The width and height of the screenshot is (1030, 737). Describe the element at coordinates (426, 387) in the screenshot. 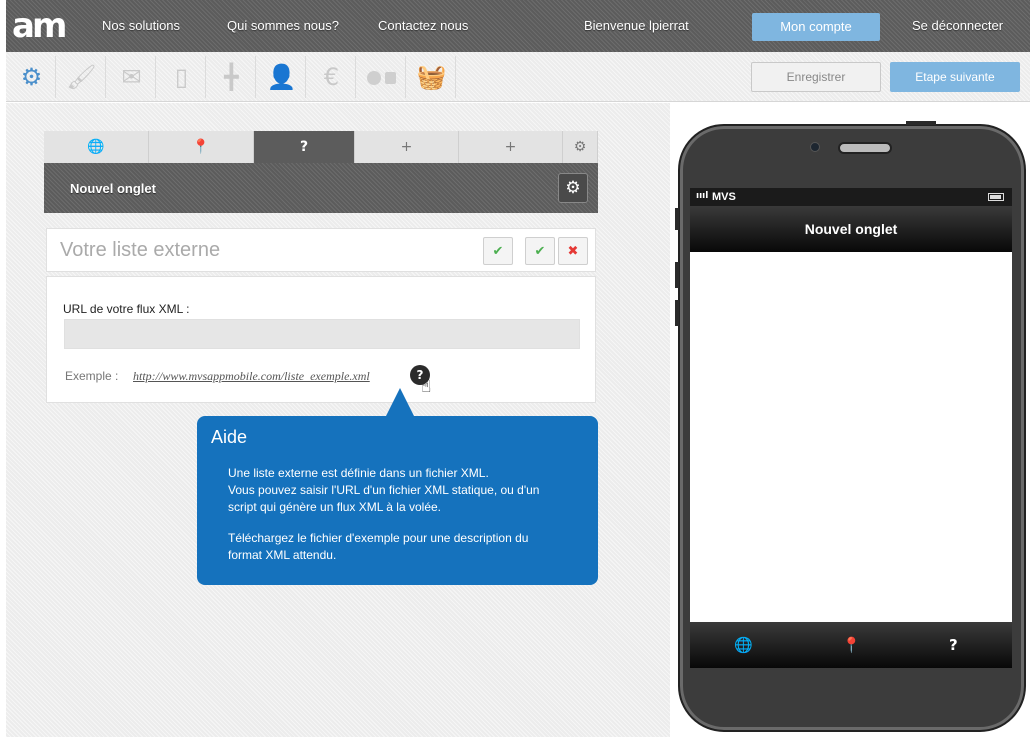

I see `hand-cursor-icon: ☝` at that location.